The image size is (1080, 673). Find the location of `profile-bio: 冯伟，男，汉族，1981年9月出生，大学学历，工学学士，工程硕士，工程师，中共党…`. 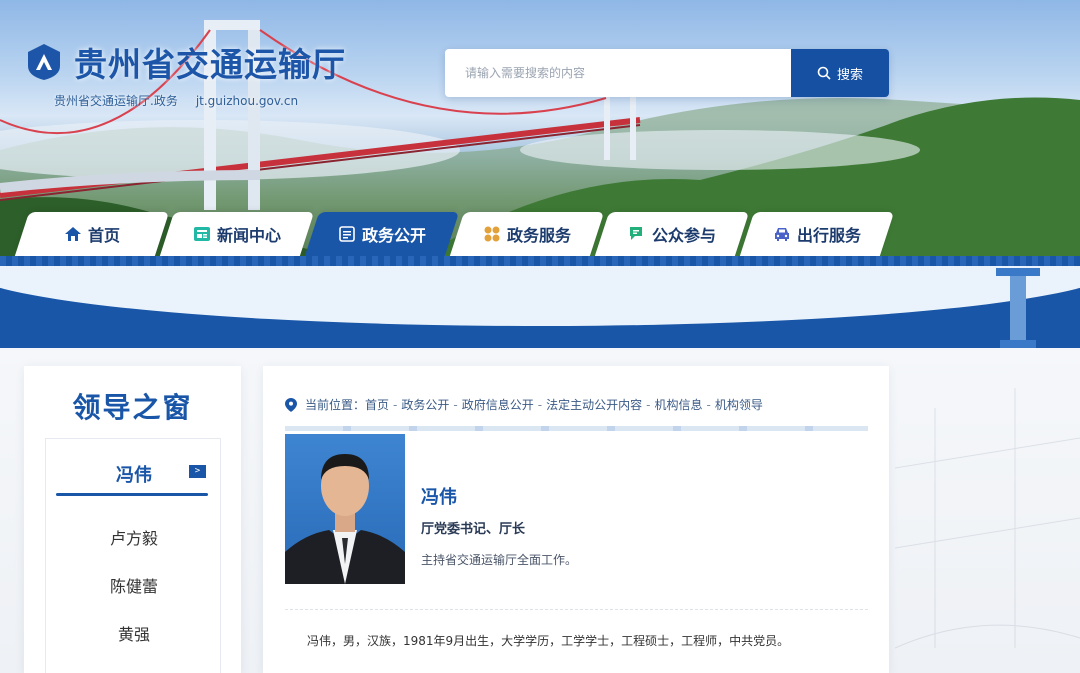

profile-bio: 冯伟，男，汉族，1981年9月出生，大学学历，工学学士，工程硕士，工程师，中共党… is located at coordinates (548, 641).